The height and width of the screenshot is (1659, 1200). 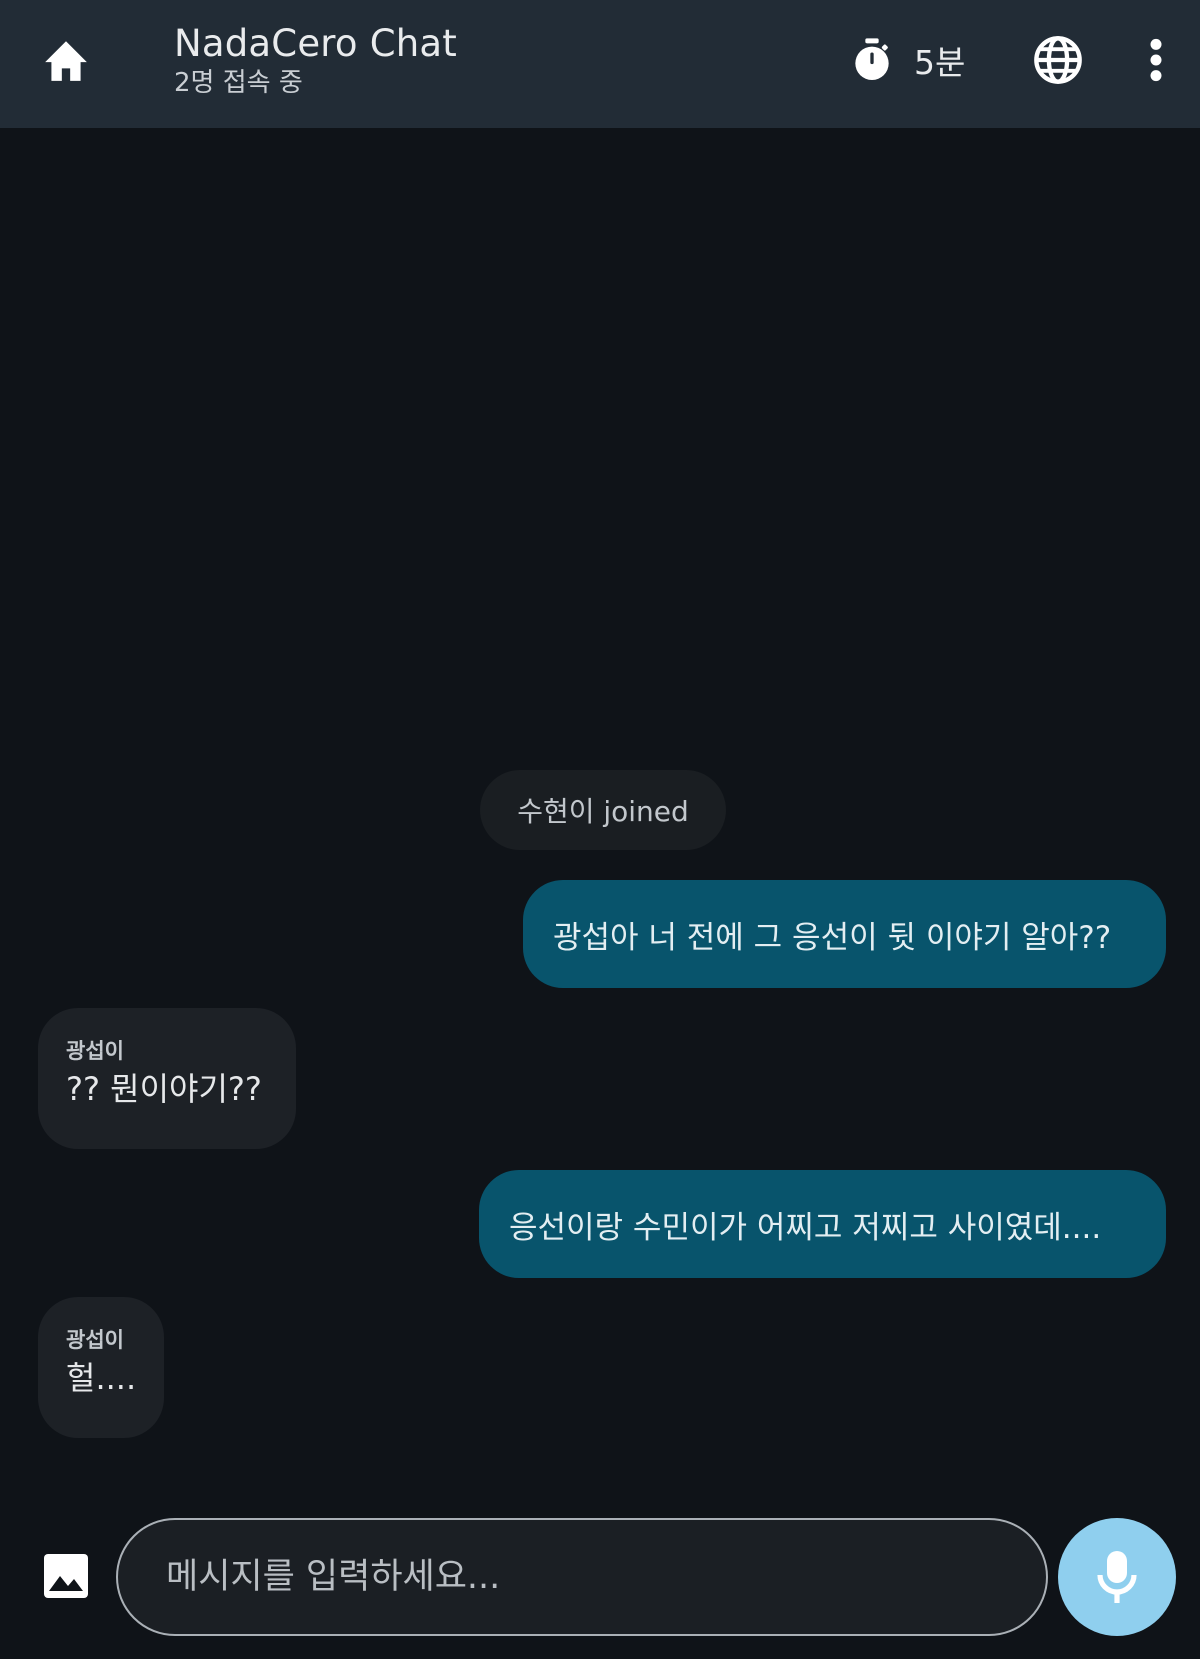 I want to click on timer-button: 5분, so click(x=908, y=60).